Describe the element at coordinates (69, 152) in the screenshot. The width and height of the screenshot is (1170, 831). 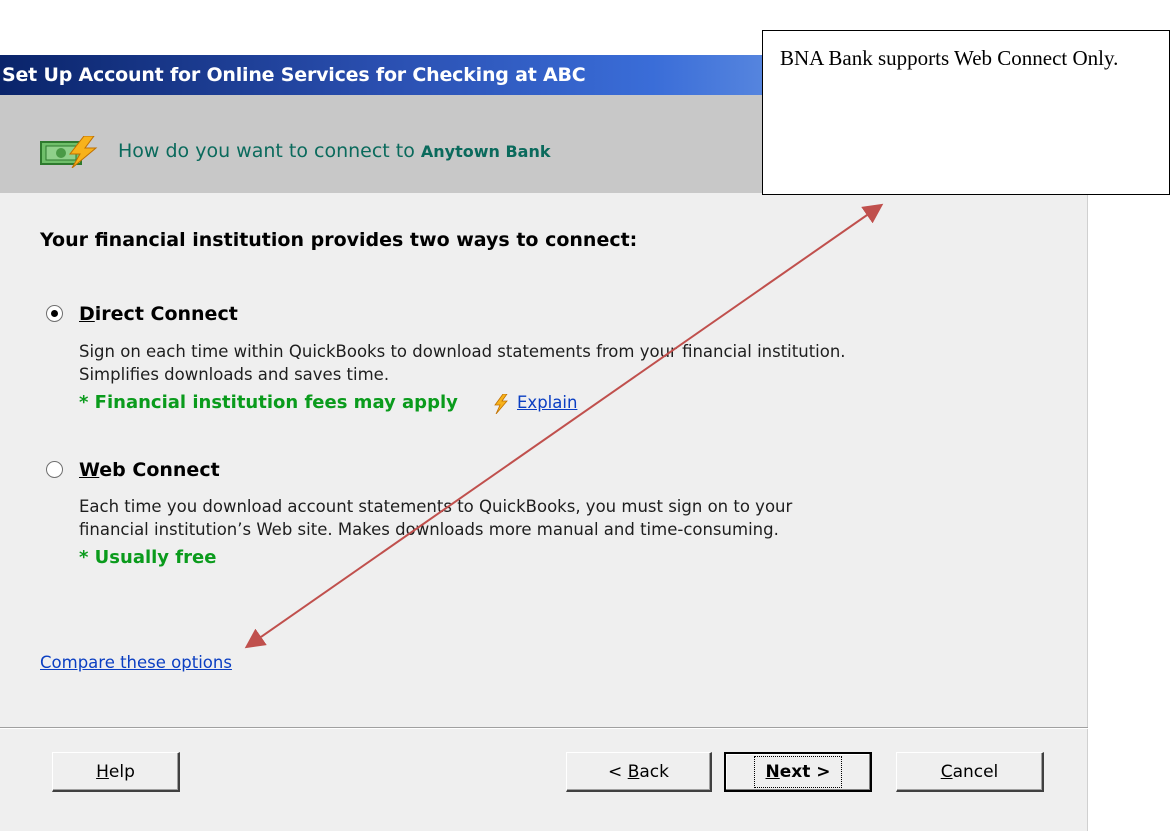
I see `money-lightning-icon` at that location.